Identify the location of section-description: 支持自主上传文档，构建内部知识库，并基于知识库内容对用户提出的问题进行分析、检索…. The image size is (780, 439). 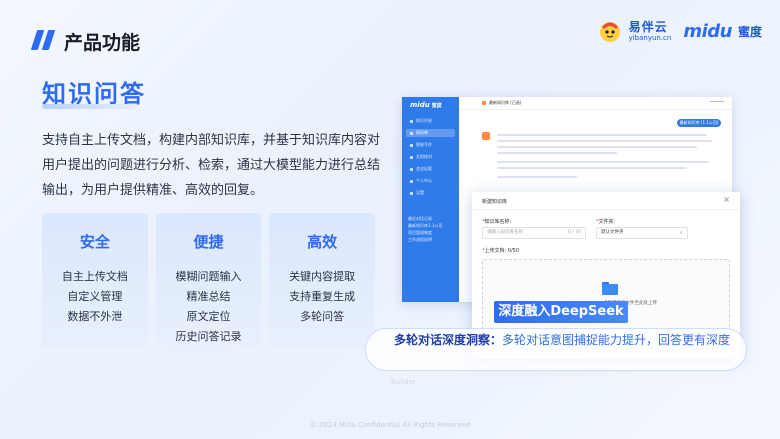
(211, 165).